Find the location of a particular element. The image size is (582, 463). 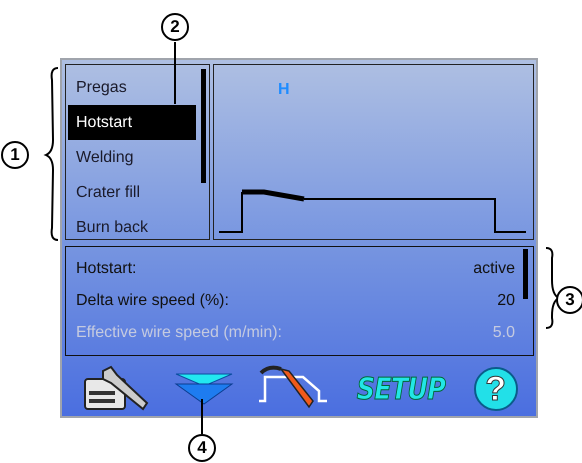

parameter-value: active is located at coordinates (494, 269).